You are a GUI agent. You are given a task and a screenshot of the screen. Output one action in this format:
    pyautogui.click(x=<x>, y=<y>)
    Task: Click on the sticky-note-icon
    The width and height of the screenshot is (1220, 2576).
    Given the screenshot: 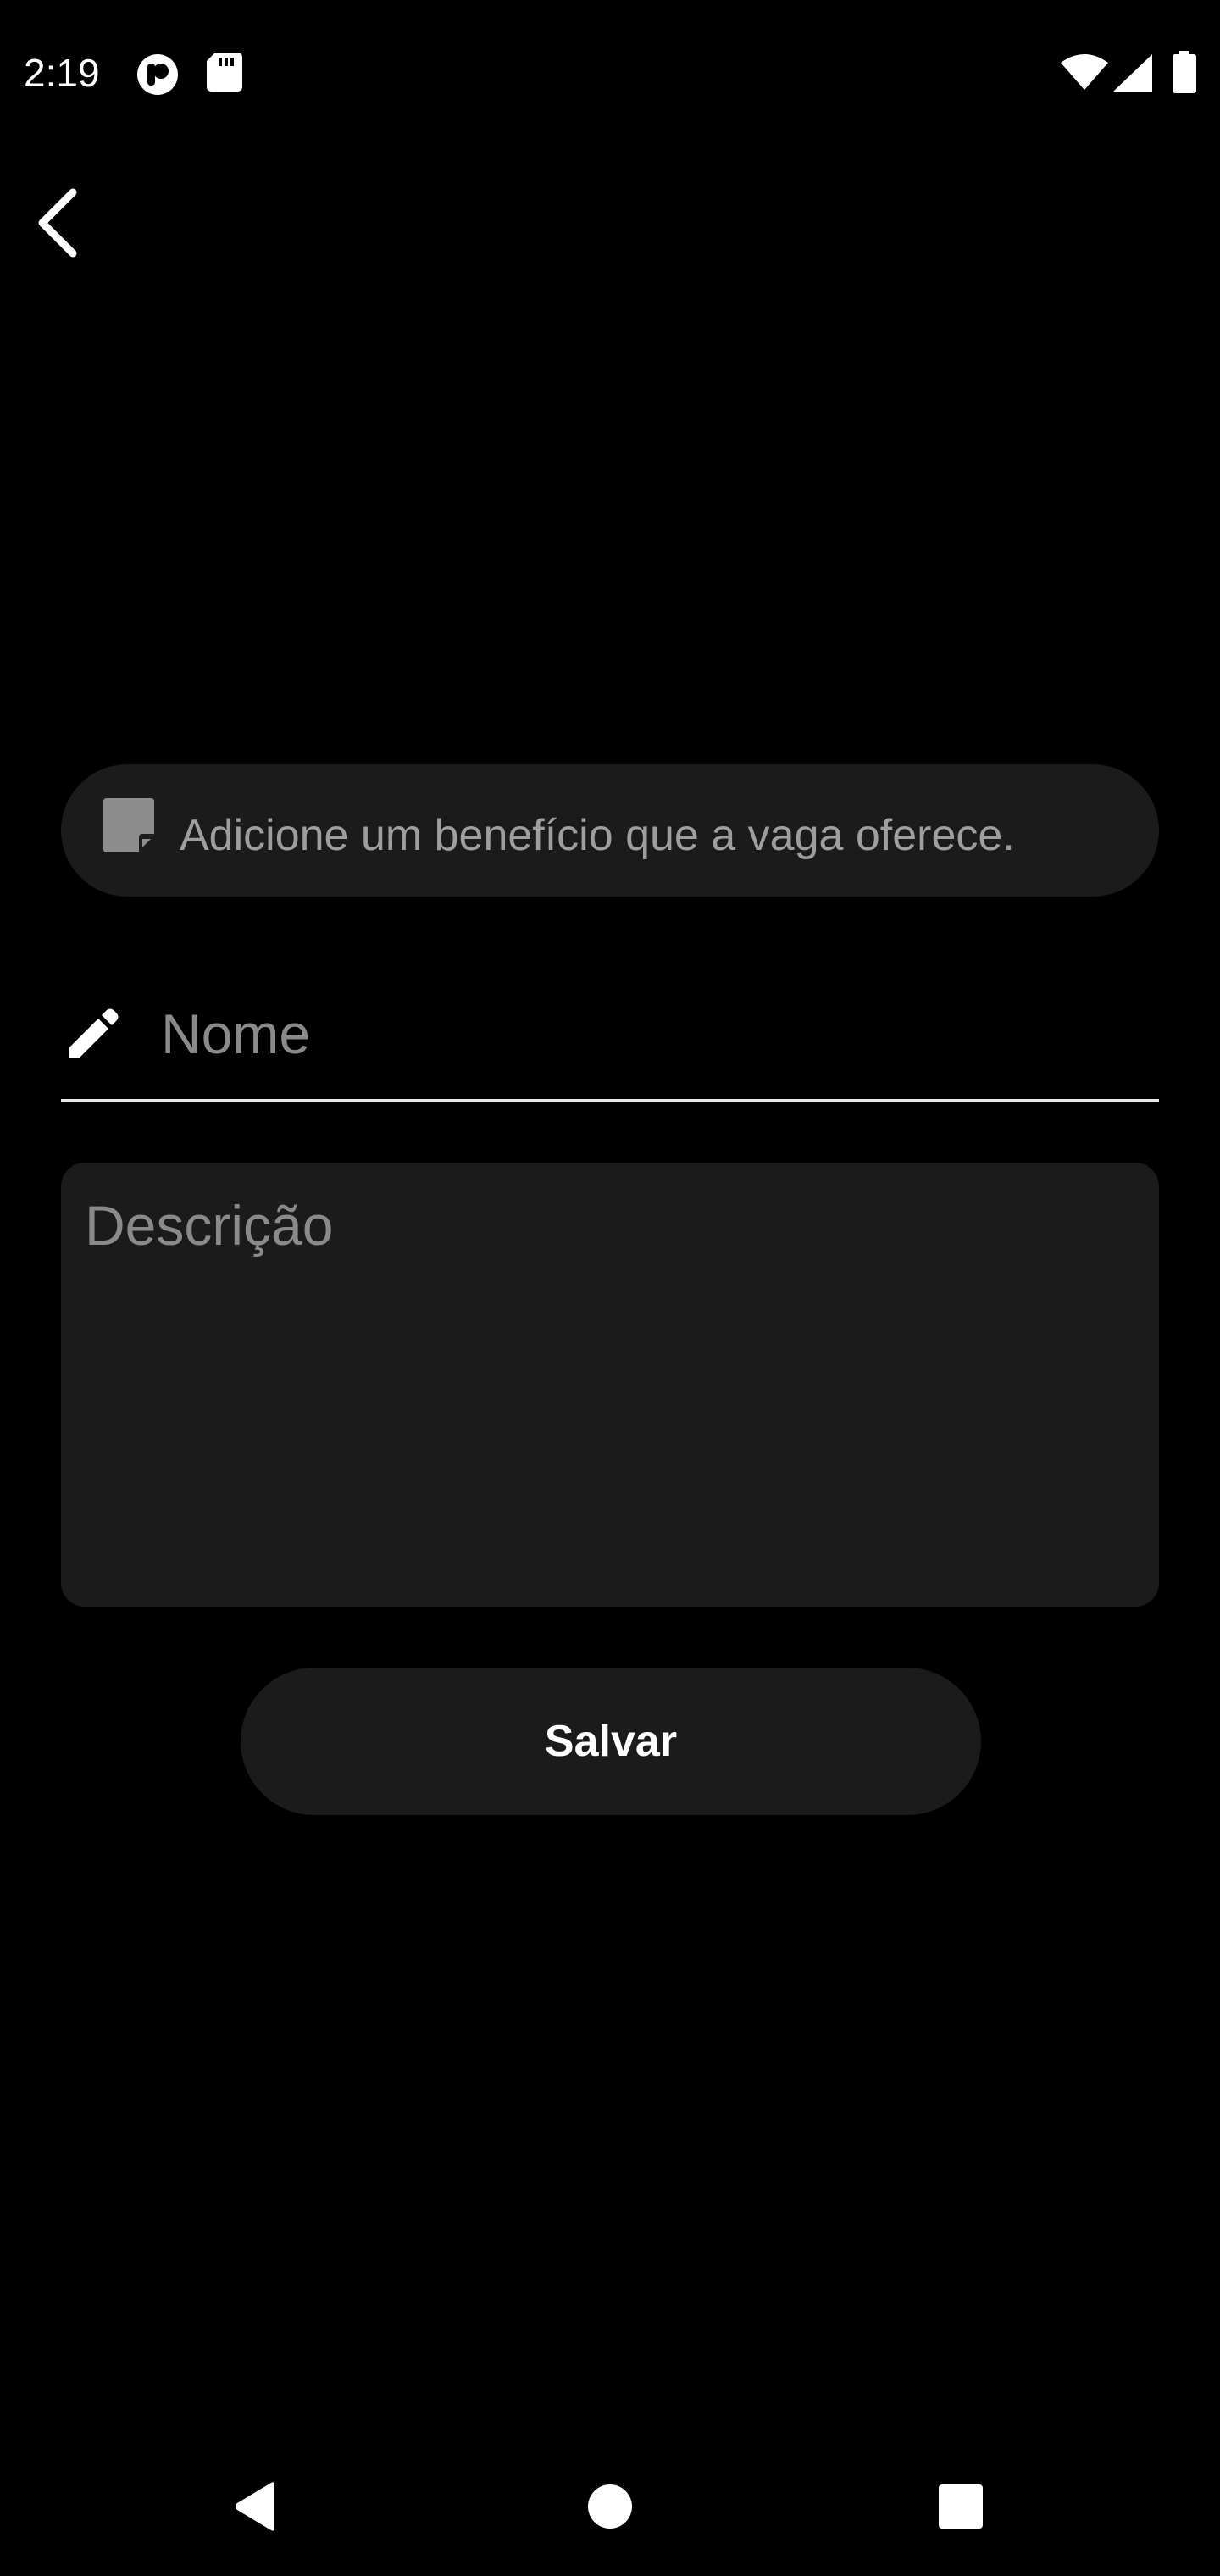 What is the action you would take?
    pyautogui.click(x=128, y=825)
    